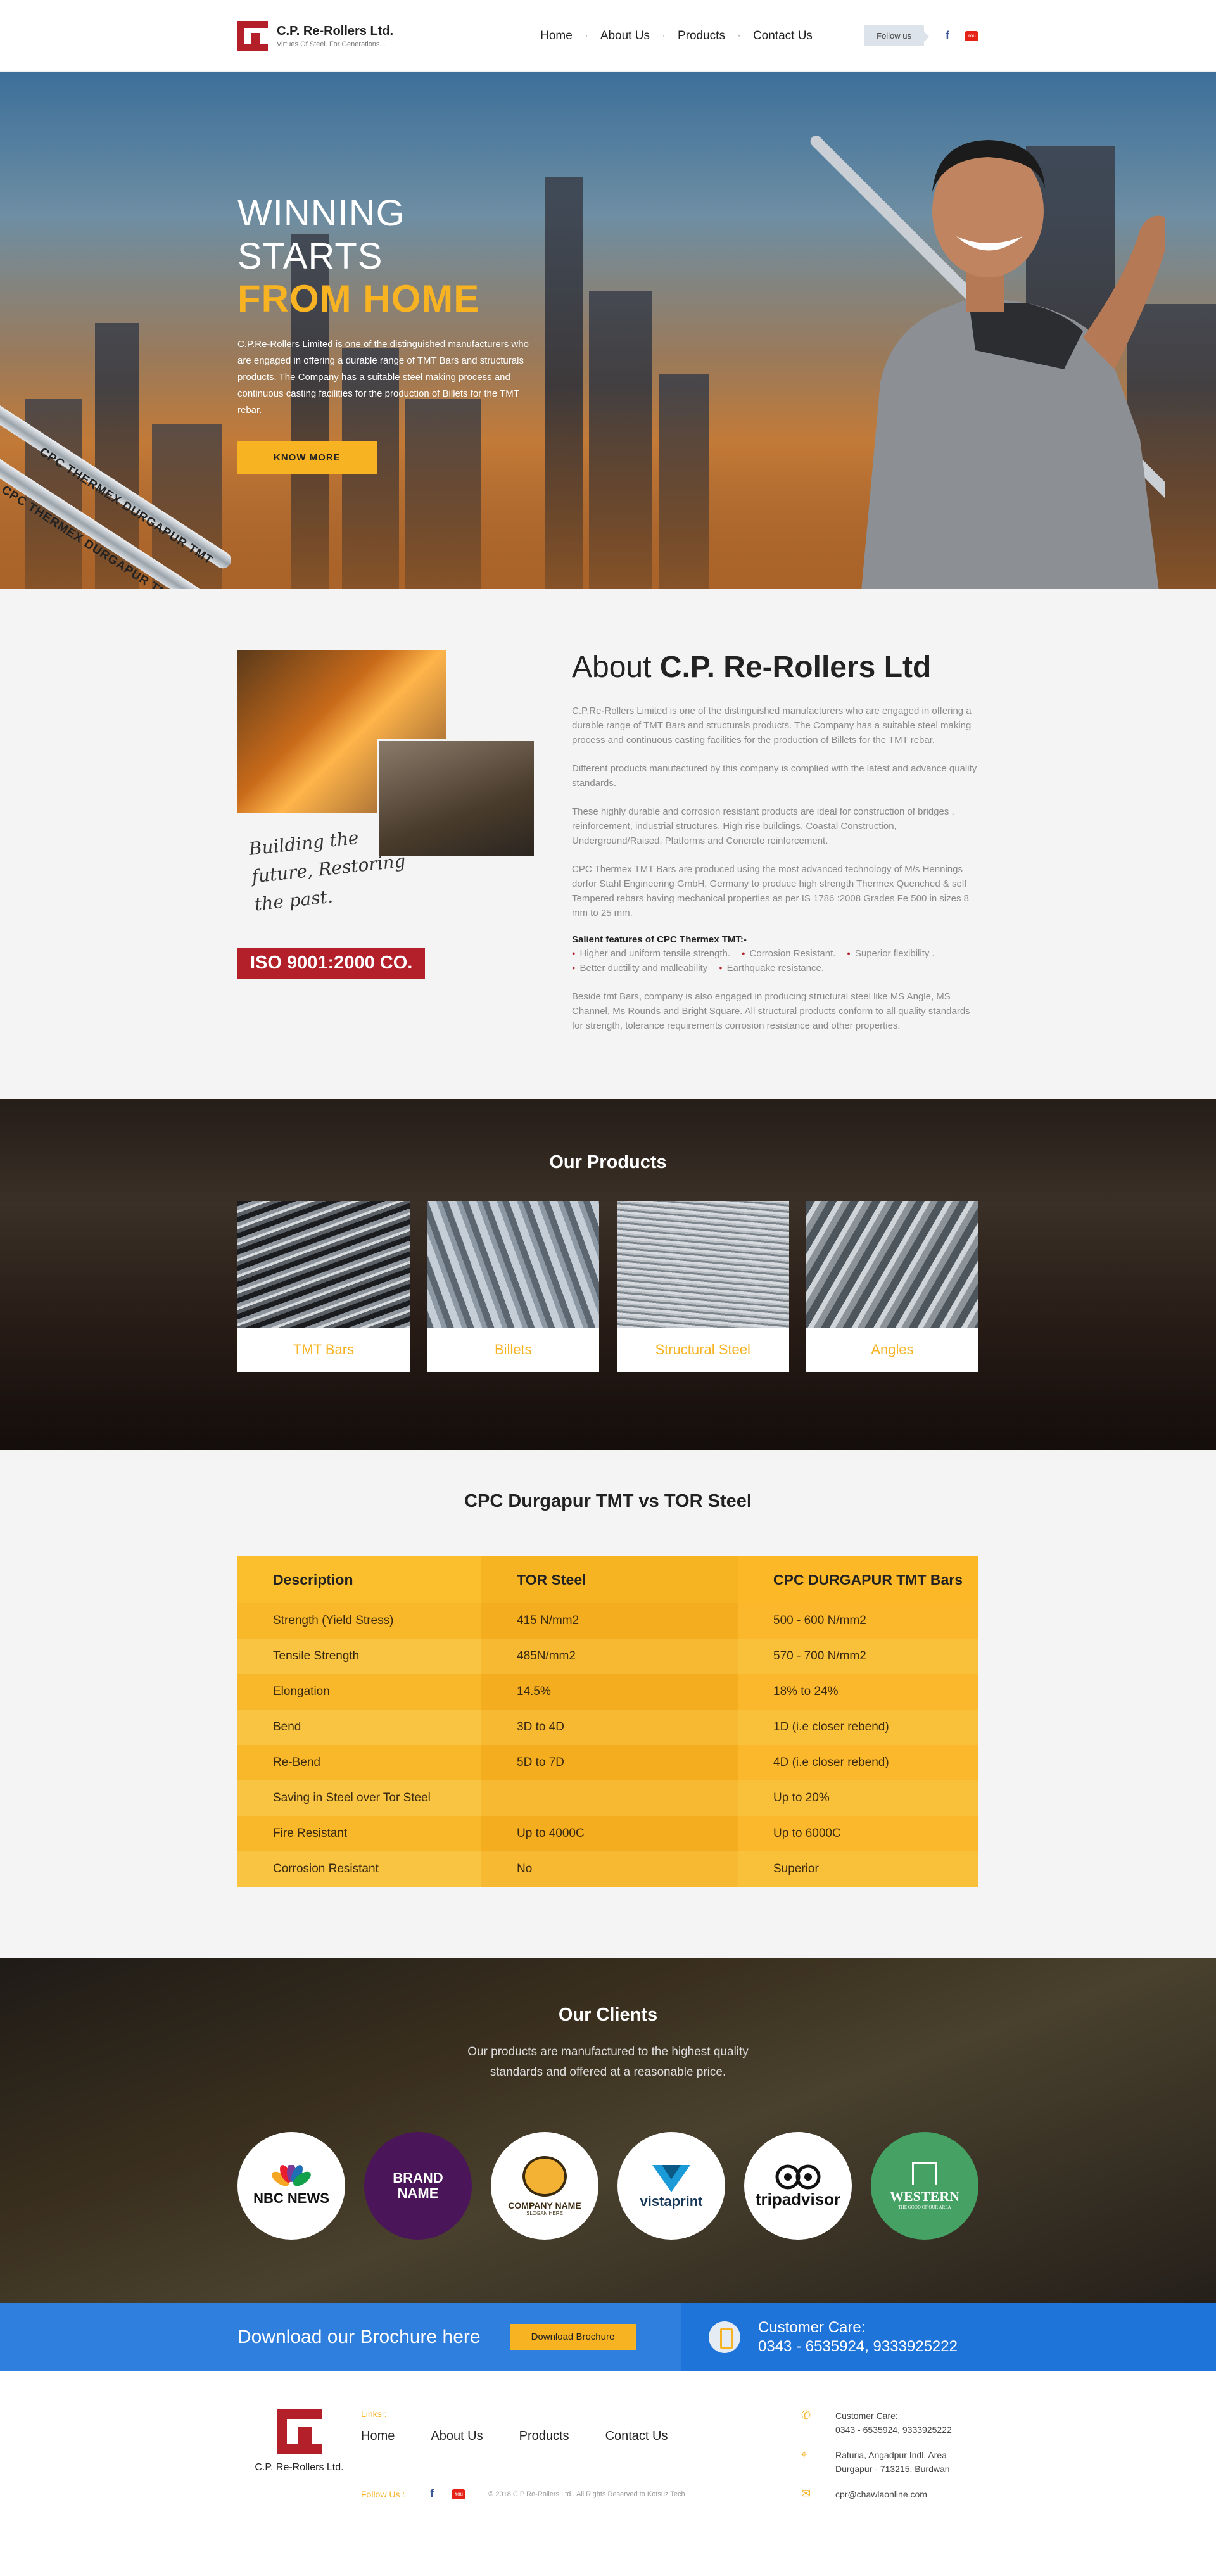 The image size is (1216, 2576). I want to click on follow-us-label: Follow us, so click(896, 35).